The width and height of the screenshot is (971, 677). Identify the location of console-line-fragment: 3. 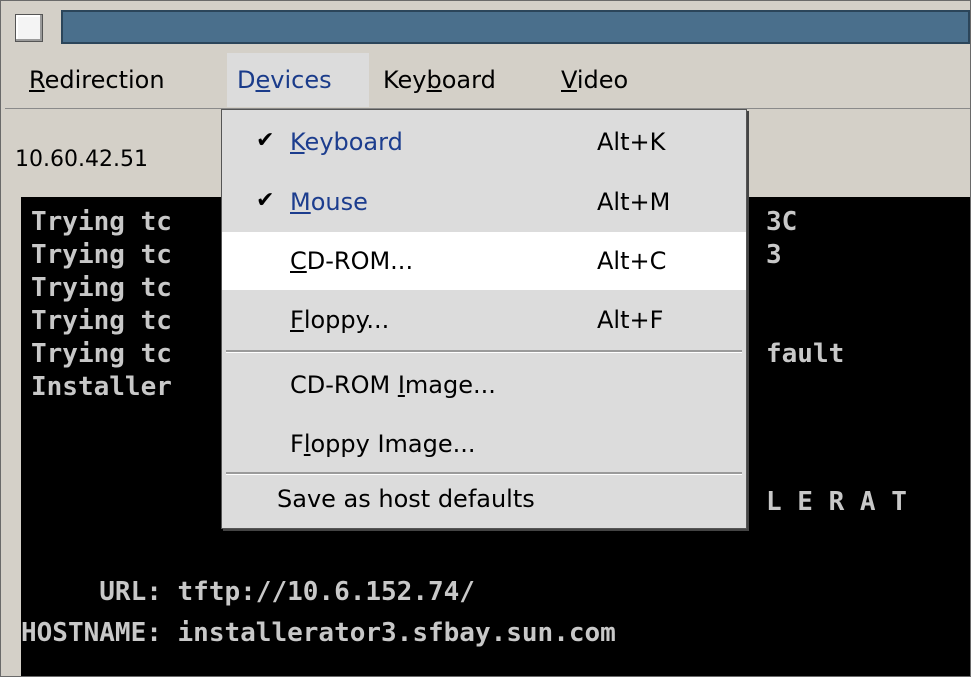
(774, 255).